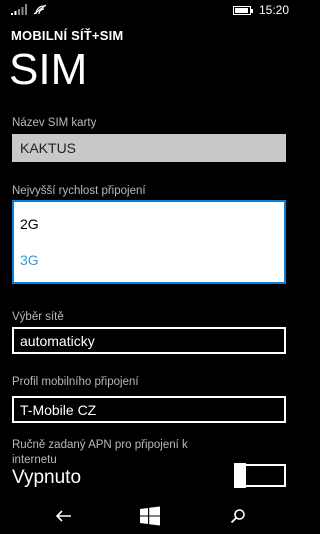 The image size is (320, 534). I want to click on page-title: SIM, so click(48, 69).